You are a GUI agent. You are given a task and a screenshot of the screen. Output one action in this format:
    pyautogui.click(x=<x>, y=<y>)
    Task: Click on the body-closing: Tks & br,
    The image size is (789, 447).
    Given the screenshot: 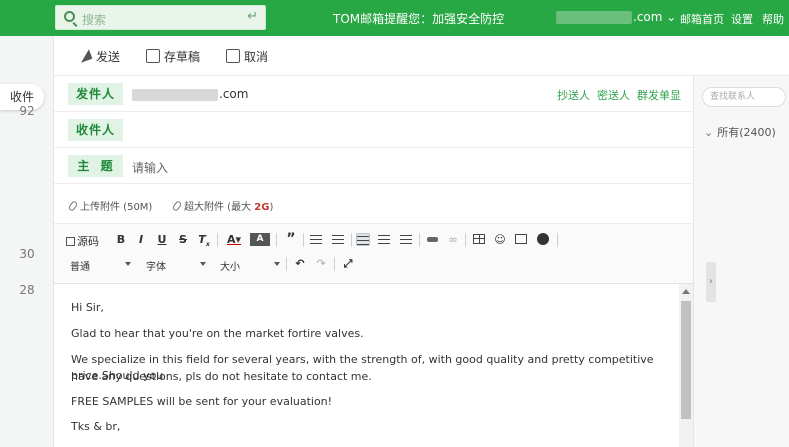 What is the action you would take?
    pyautogui.click(x=96, y=426)
    